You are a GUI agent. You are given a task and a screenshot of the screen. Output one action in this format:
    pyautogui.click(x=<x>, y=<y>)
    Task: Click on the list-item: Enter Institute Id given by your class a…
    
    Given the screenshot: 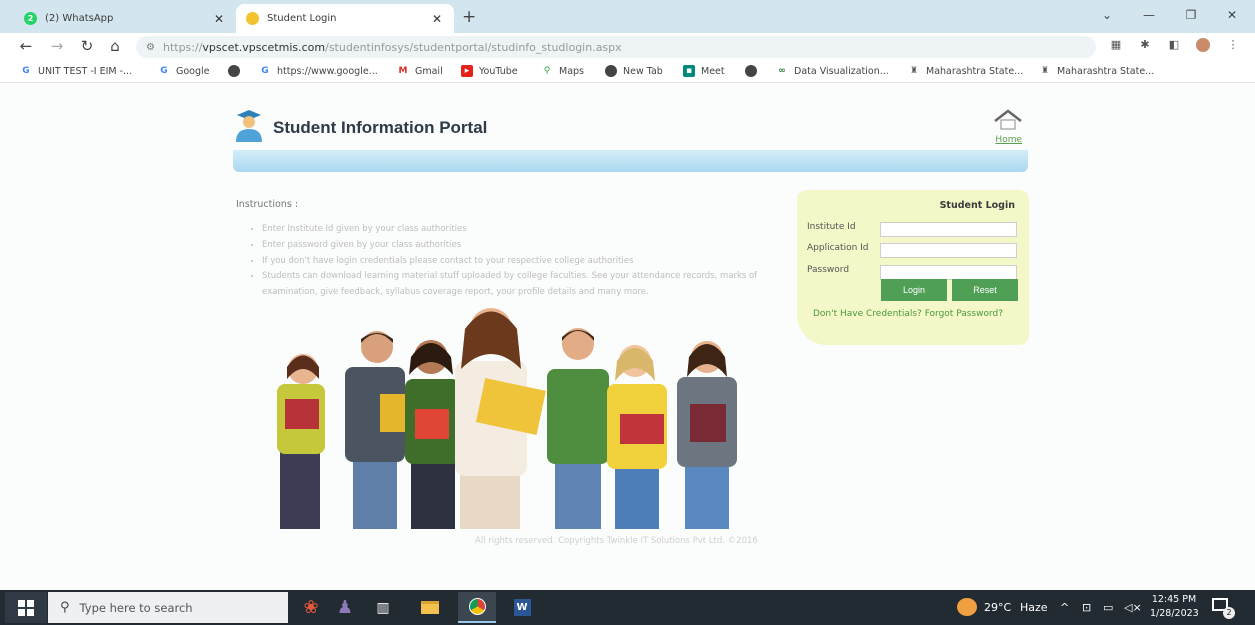 What is the action you would take?
    pyautogui.click(x=515, y=230)
    